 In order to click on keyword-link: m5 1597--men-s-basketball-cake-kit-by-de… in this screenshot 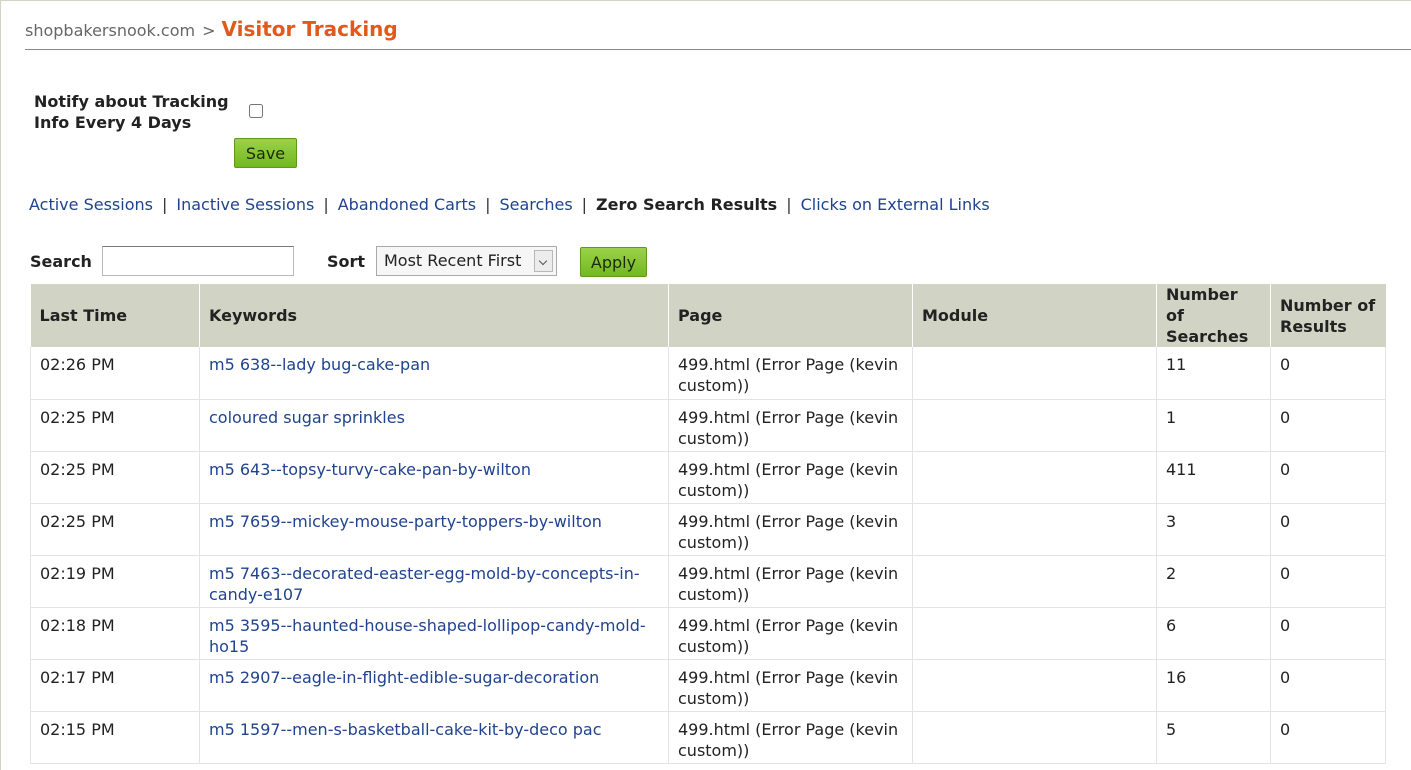, I will do `click(405, 729)`.